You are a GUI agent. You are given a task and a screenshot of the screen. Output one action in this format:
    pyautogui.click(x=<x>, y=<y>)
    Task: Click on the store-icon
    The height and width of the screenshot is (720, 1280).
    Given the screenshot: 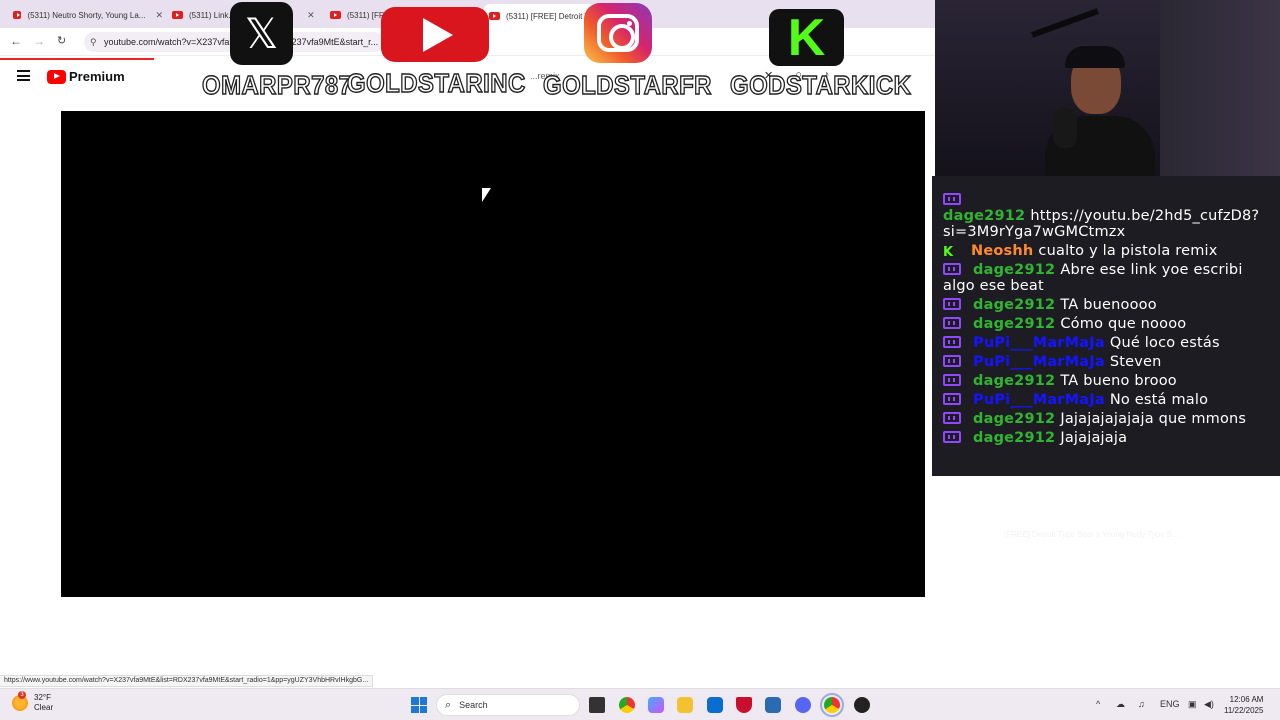 What is the action you would take?
    pyautogui.click(x=715, y=705)
    